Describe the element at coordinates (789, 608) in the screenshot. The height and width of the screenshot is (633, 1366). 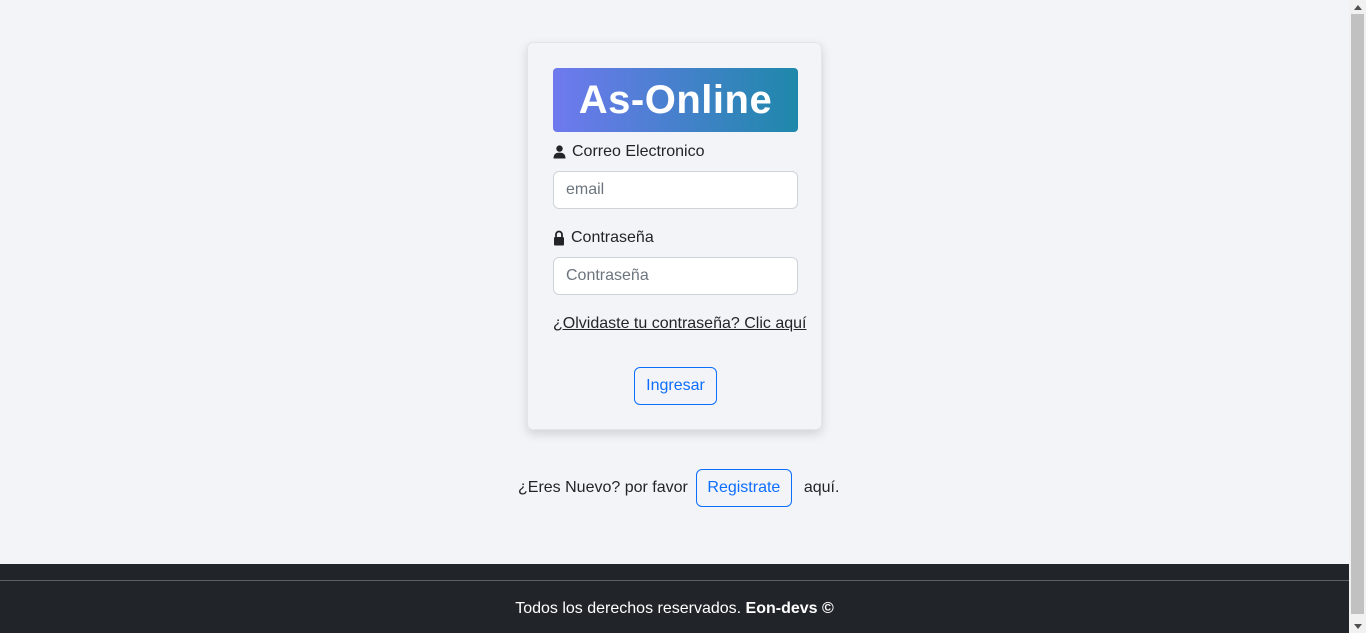
I see `footer-brand: Eon-devs ©` at that location.